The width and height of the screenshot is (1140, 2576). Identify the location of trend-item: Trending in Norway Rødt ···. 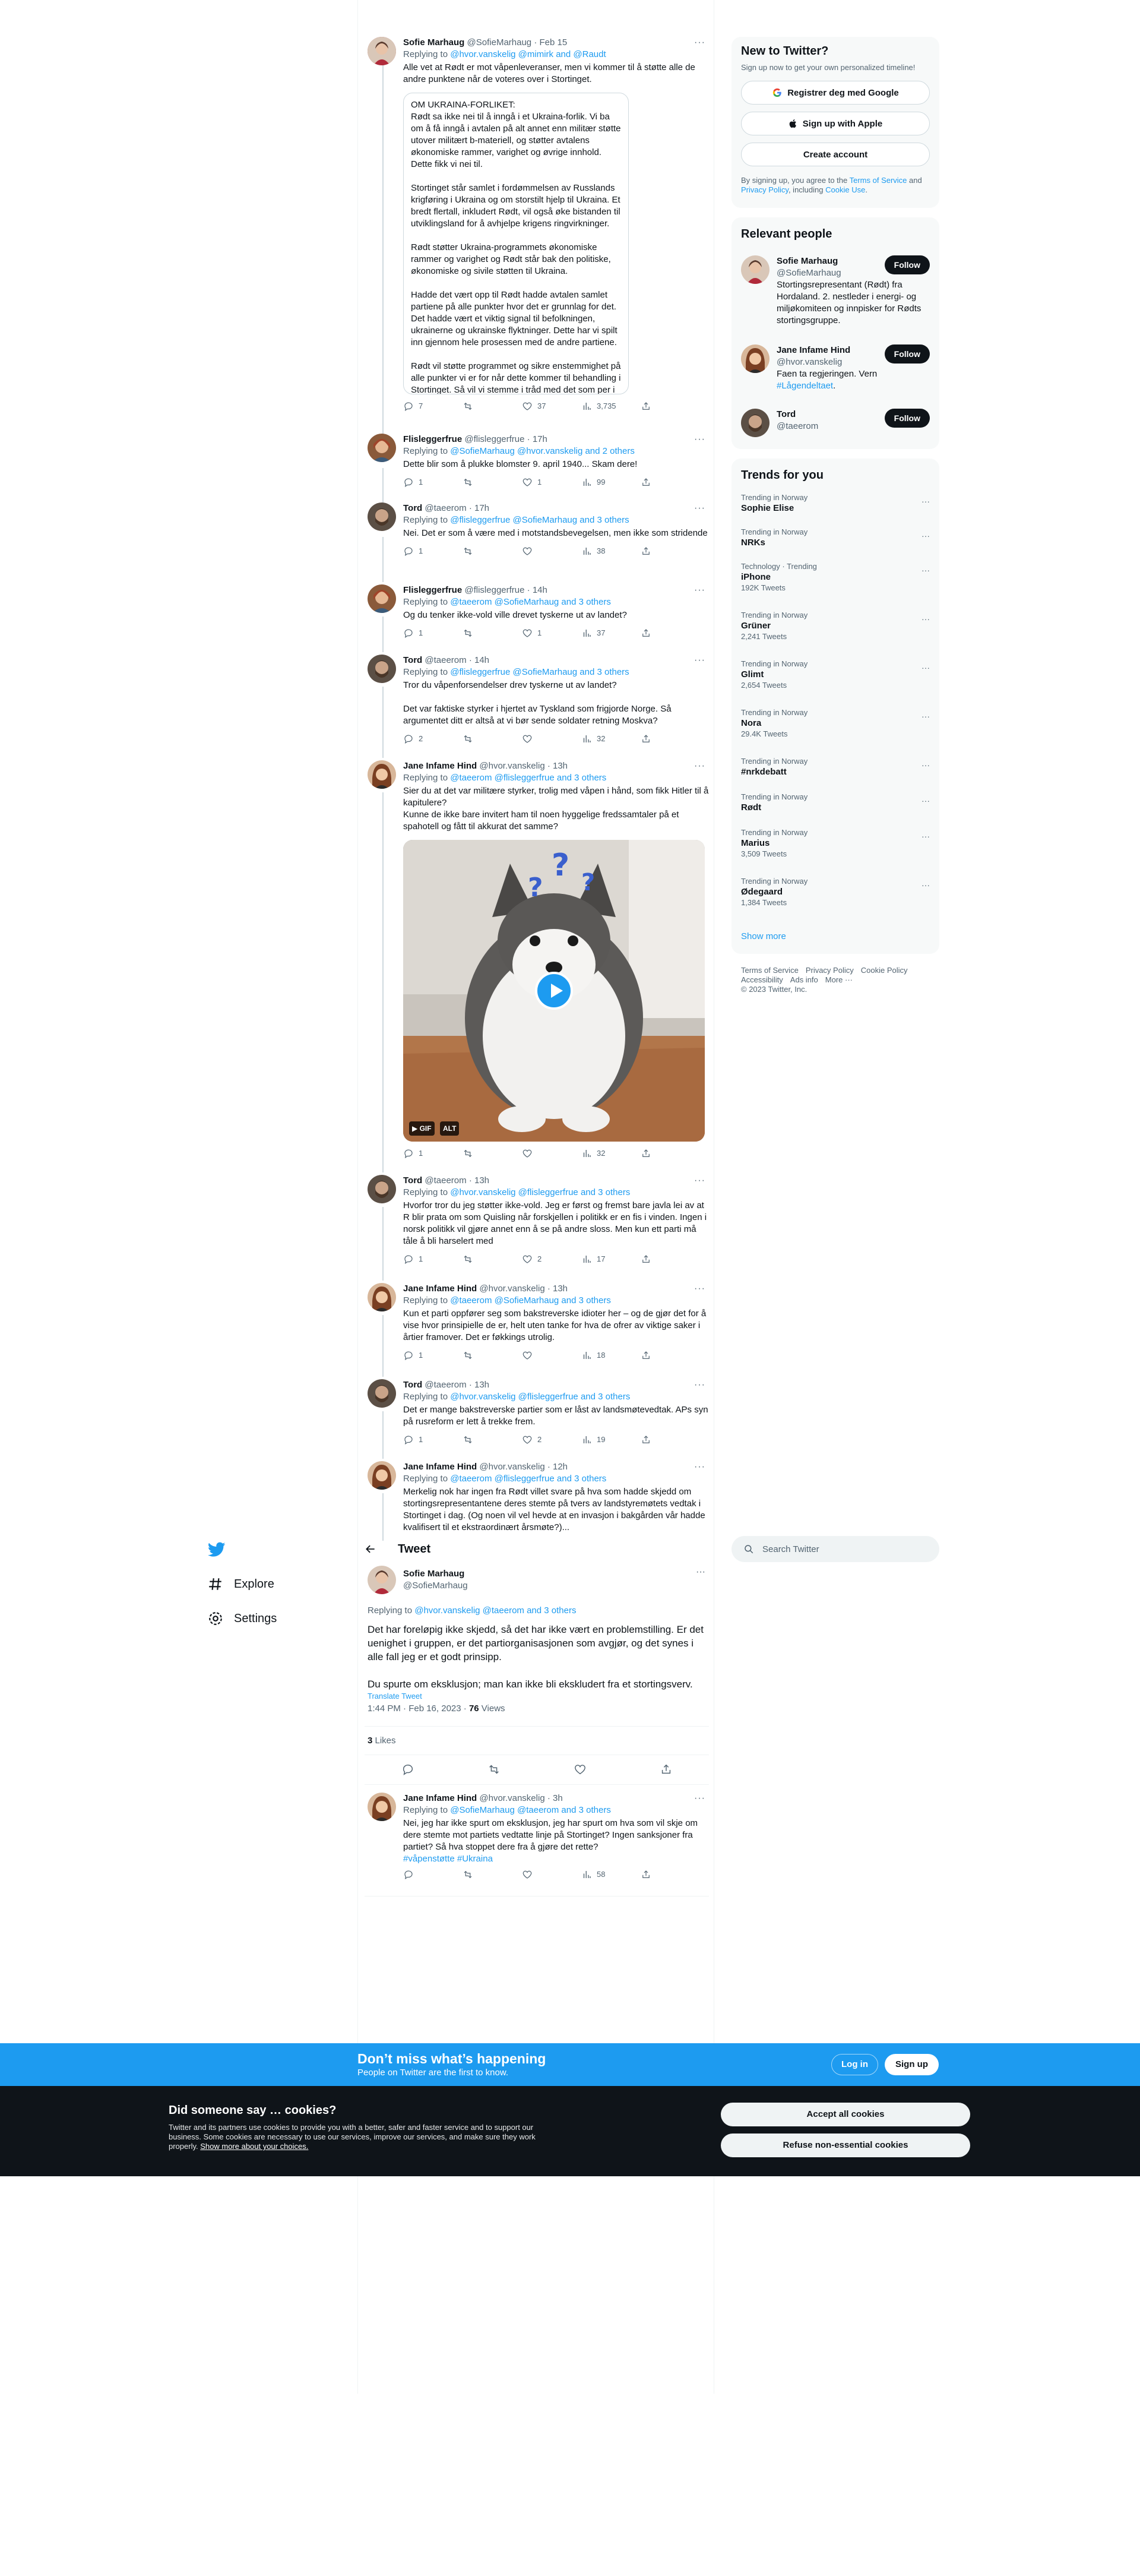
(835, 803).